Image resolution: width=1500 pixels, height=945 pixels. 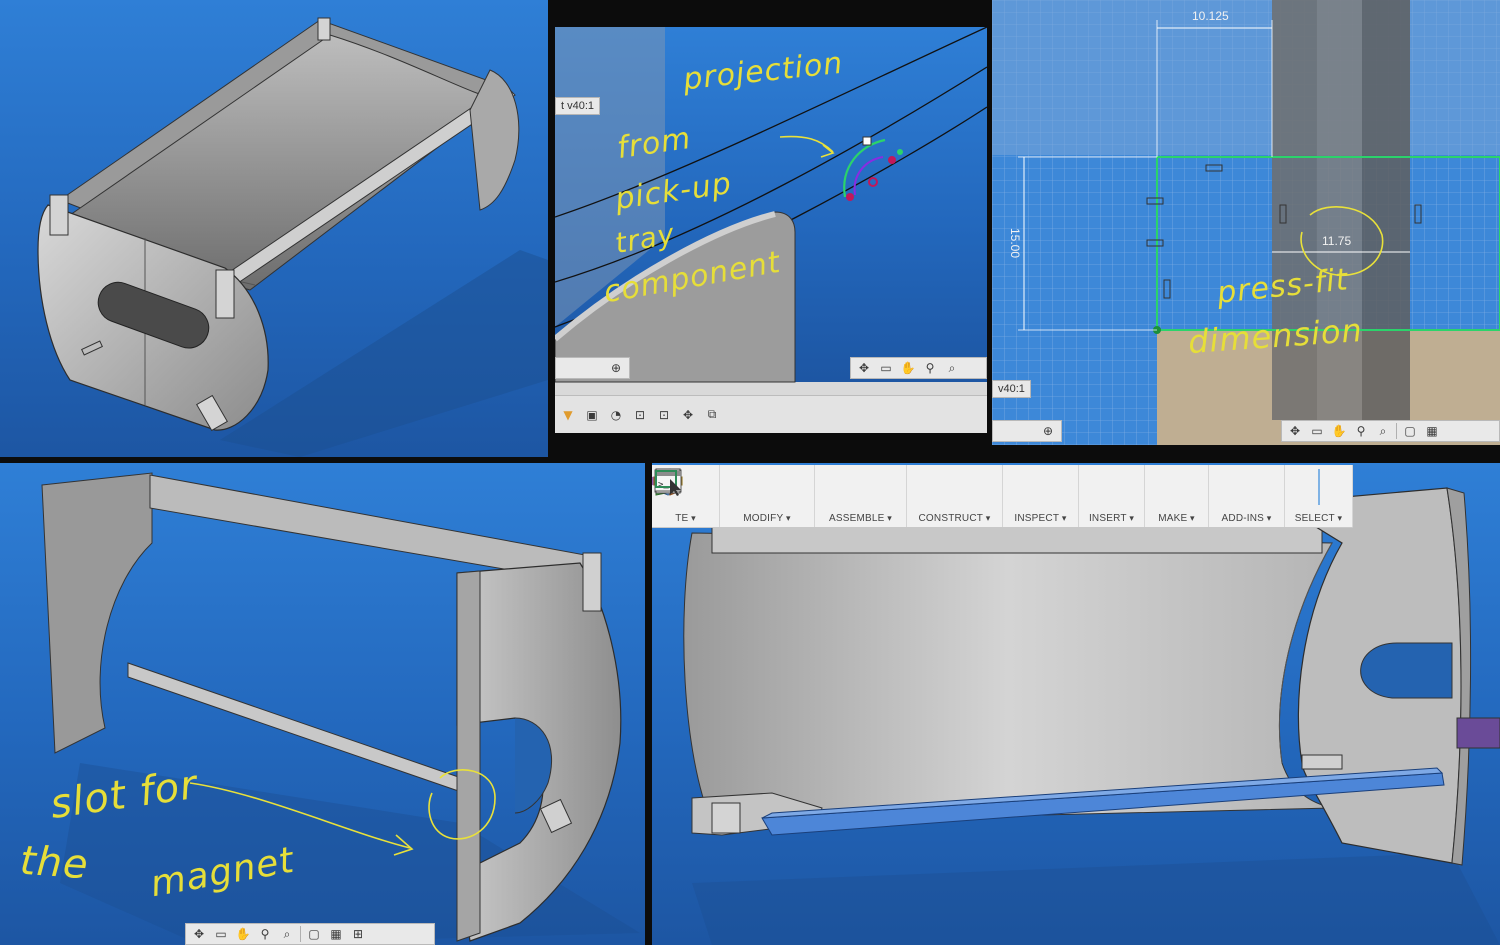 I want to click on design-toolbar: TE Σ MODIFY + ASSEMBLE CONSTRUCT, so click(x=1002, y=496).